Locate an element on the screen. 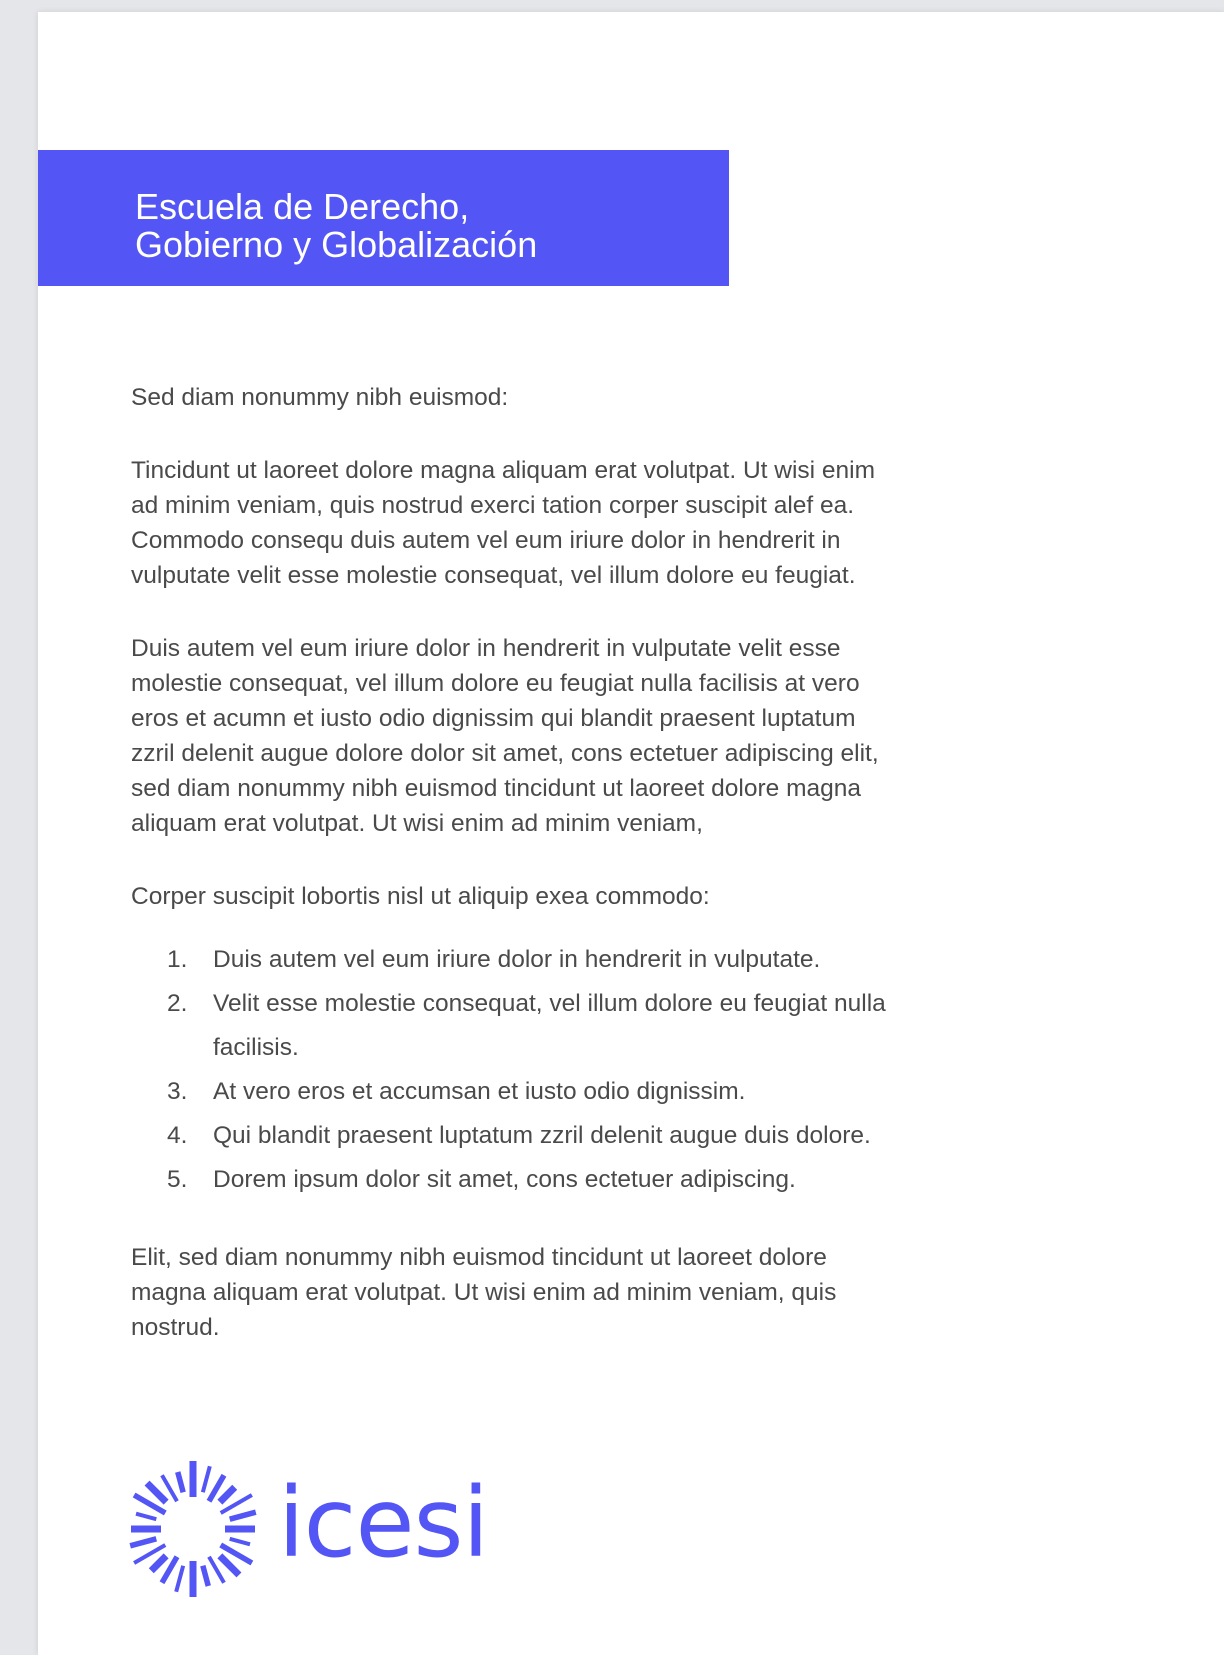  list-item-number: 2. is located at coordinates (177, 1003).